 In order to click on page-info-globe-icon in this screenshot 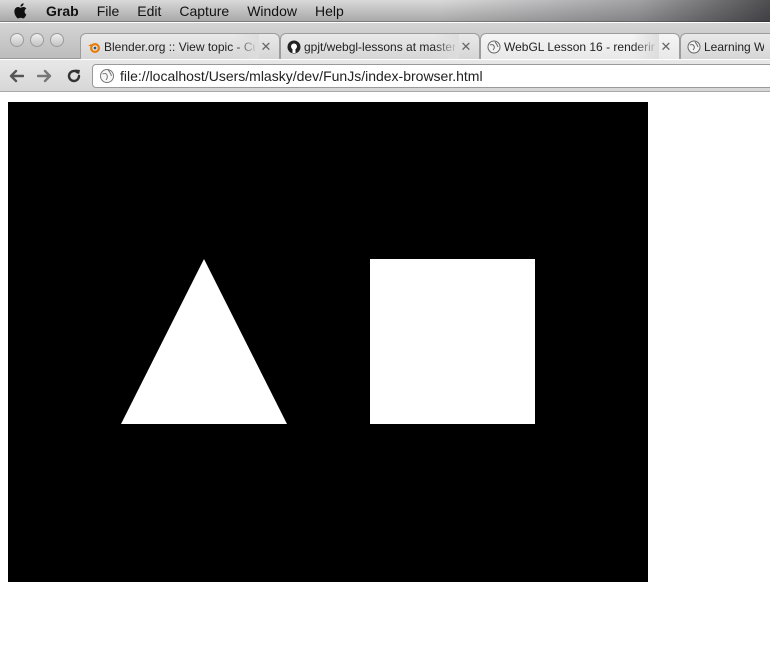, I will do `click(107, 76)`.